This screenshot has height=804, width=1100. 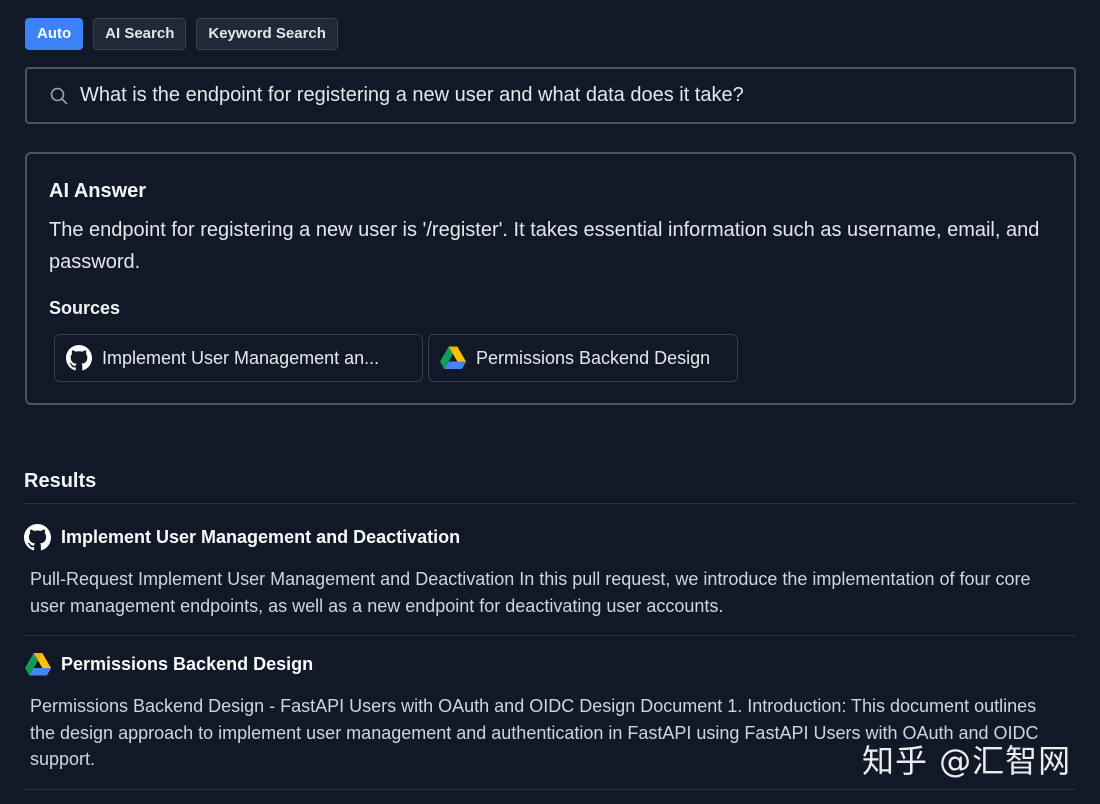 I want to click on search-bar, so click(x=550, y=95).